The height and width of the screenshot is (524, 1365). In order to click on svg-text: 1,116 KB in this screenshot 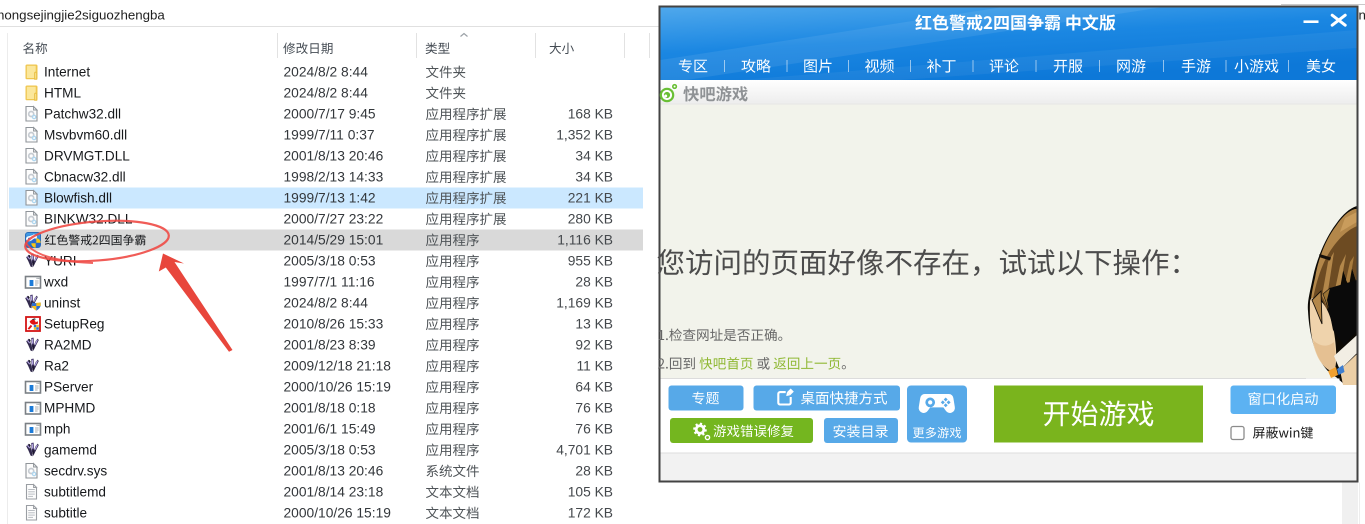, I will do `click(585, 240)`.